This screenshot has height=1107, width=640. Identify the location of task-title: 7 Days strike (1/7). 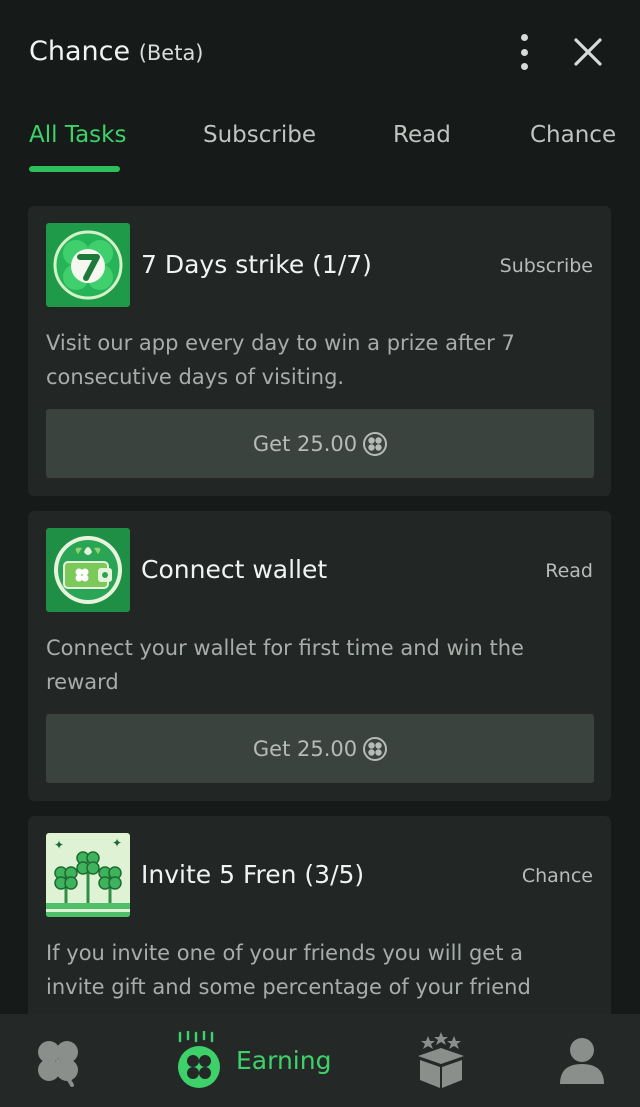
(256, 264).